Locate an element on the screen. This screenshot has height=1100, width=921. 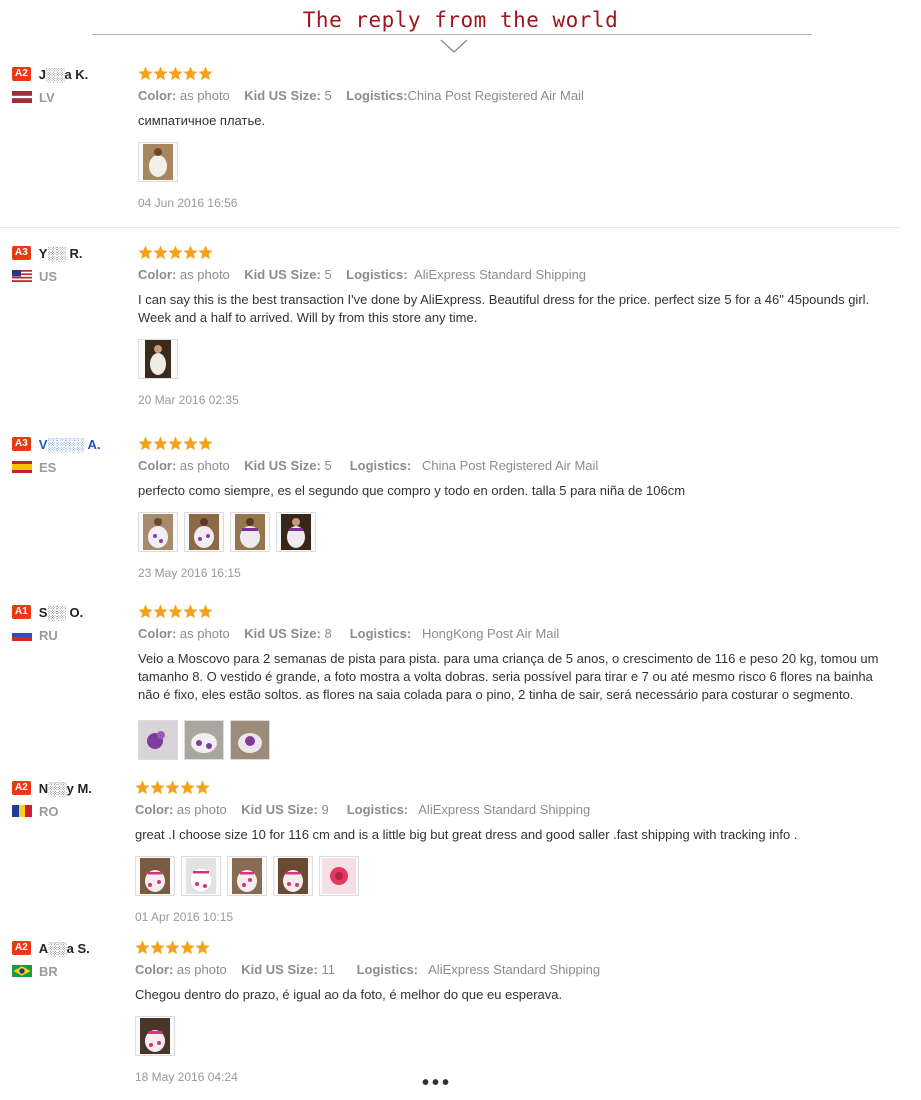
flag-lv-icon is located at coordinates (22, 97).